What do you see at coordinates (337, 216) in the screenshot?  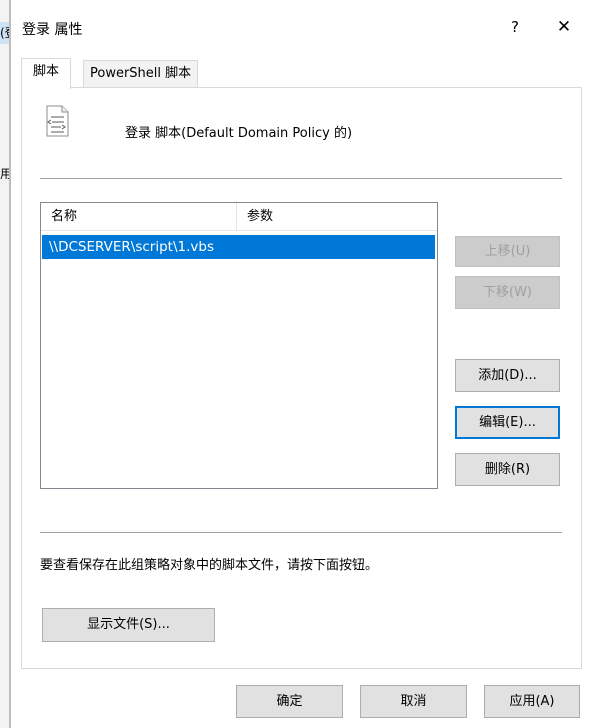 I see `column-header-params: 参数` at bounding box center [337, 216].